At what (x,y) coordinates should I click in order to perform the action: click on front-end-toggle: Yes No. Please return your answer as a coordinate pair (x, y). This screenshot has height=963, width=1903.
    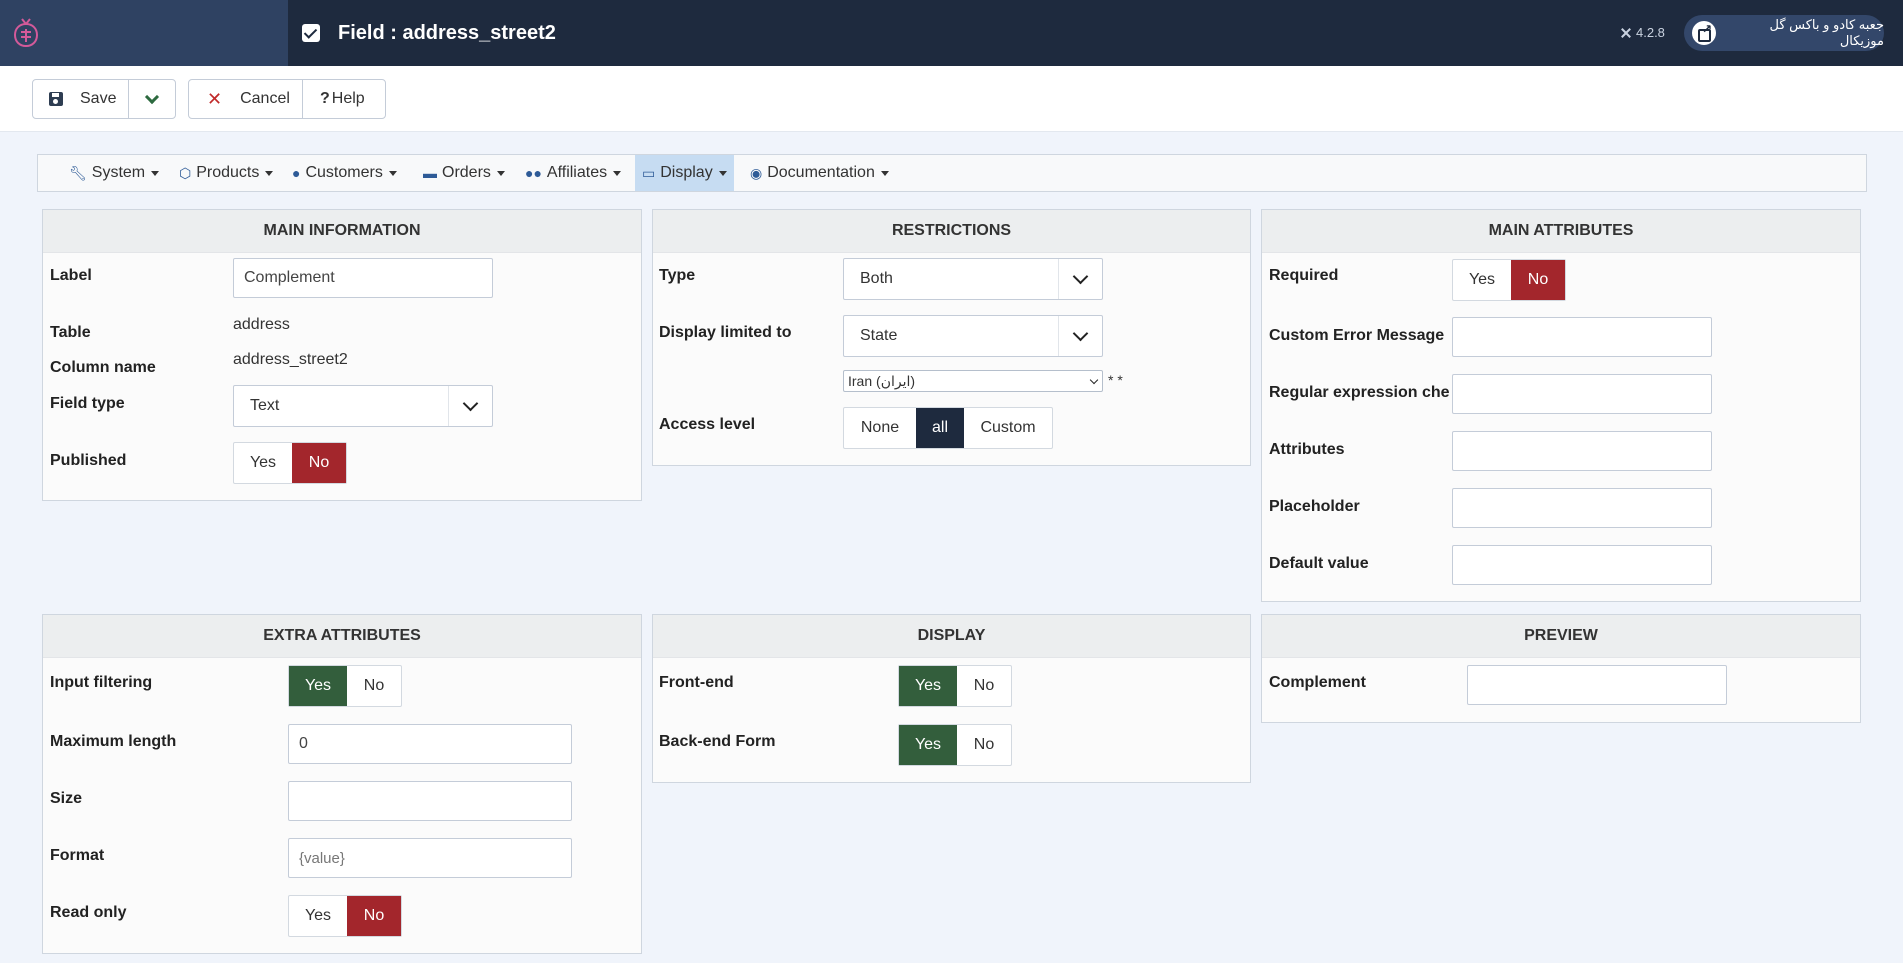
    Looking at the image, I should click on (955, 686).